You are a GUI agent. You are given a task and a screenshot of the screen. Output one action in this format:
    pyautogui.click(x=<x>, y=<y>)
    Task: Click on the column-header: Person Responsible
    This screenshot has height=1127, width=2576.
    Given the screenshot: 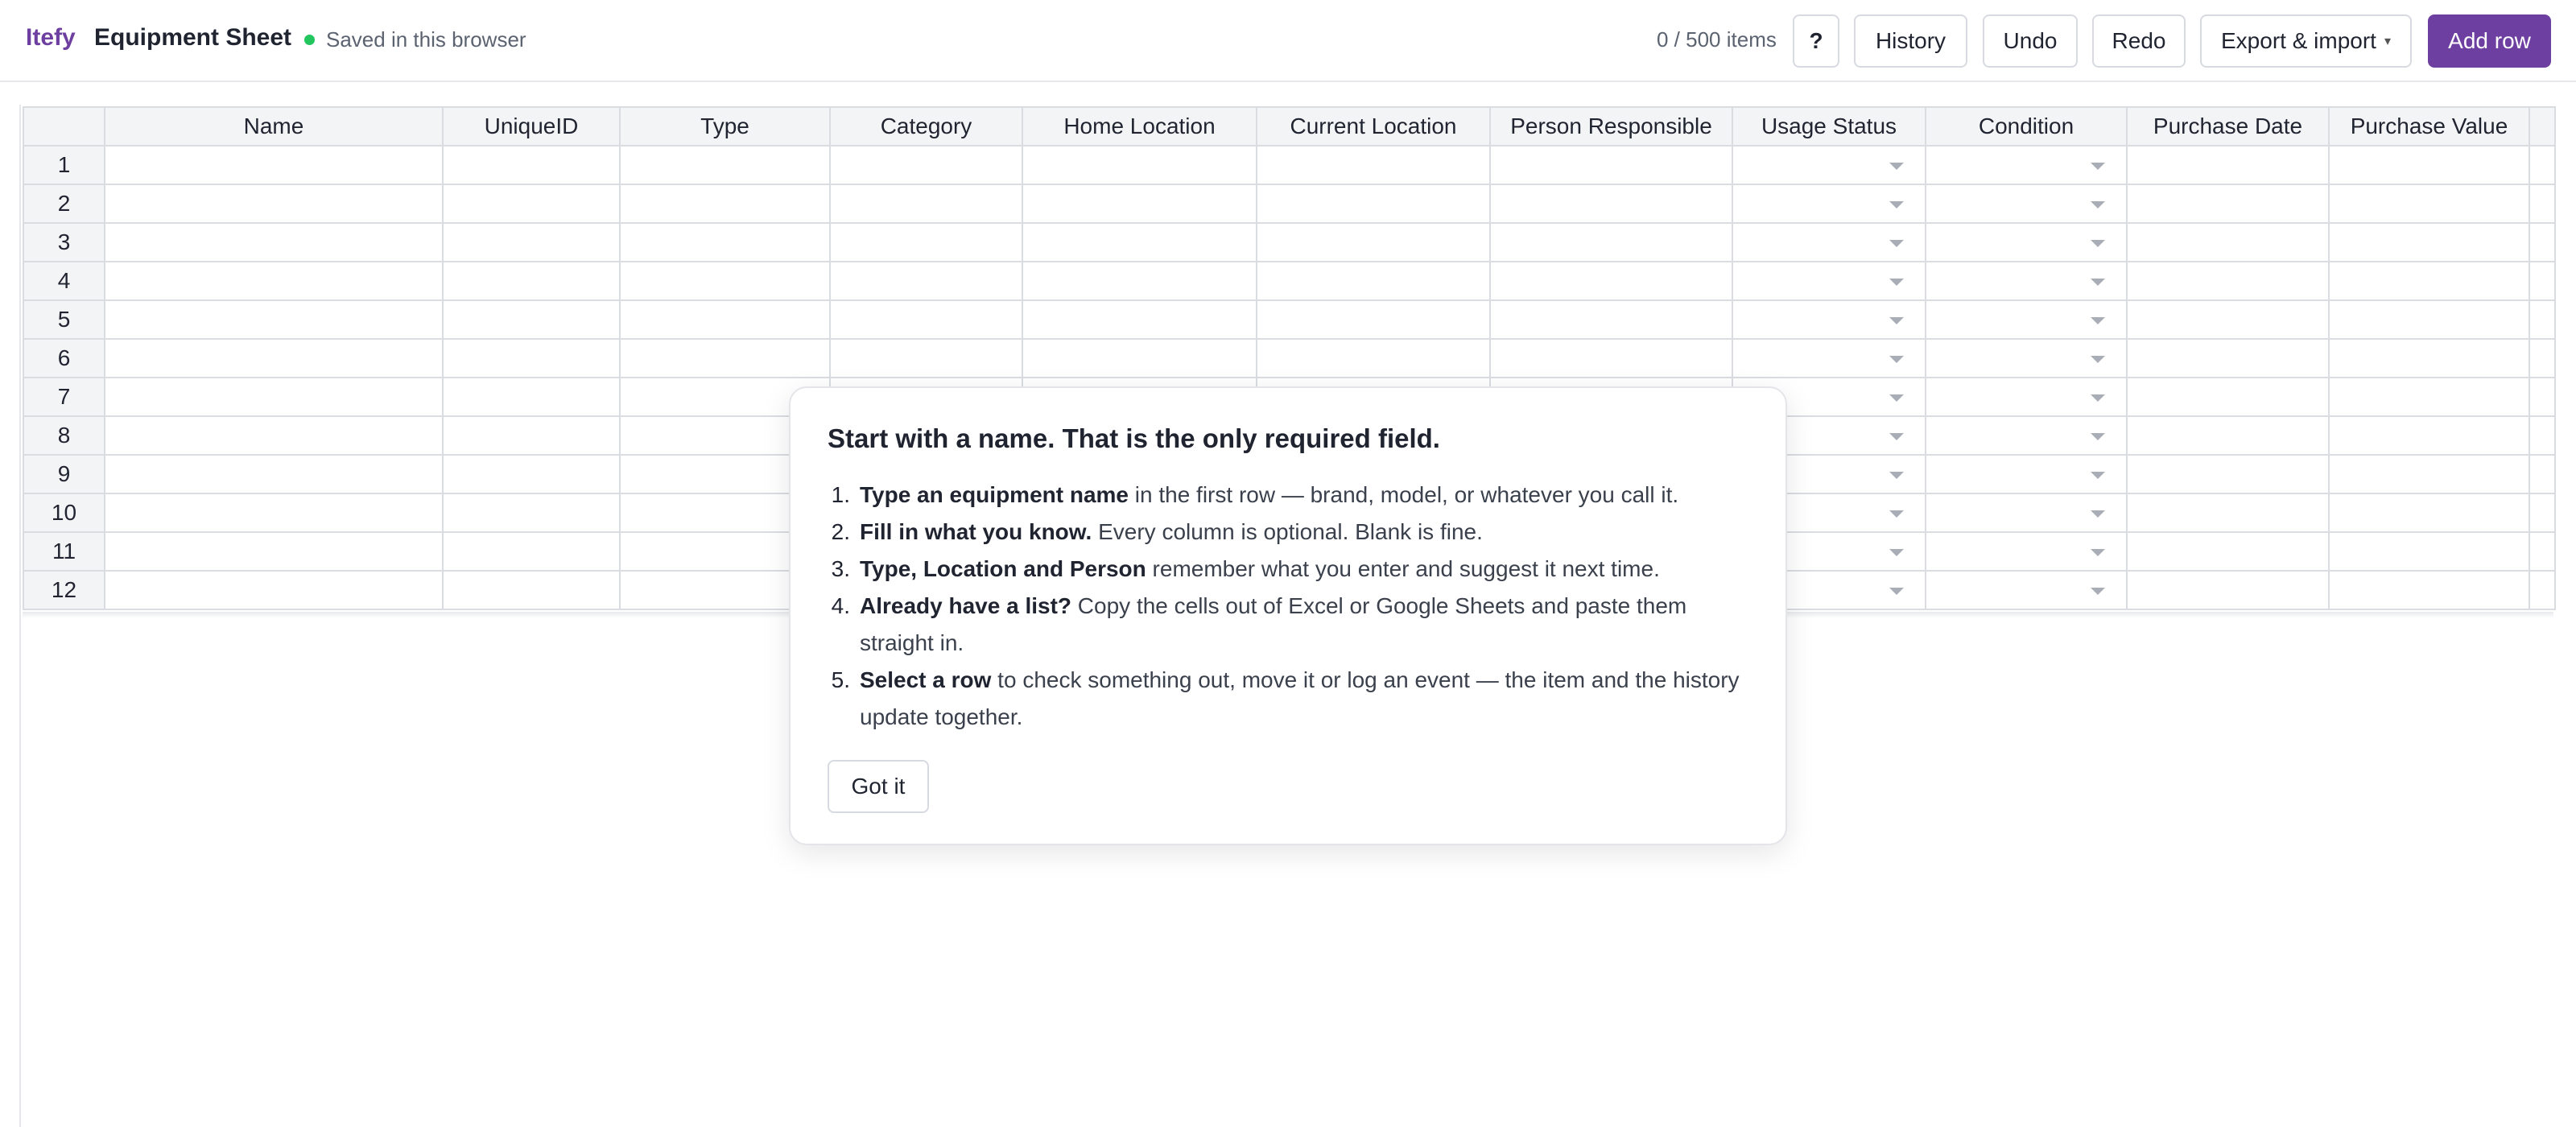 What is the action you would take?
    pyautogui.click(x=1611, y=126)
    